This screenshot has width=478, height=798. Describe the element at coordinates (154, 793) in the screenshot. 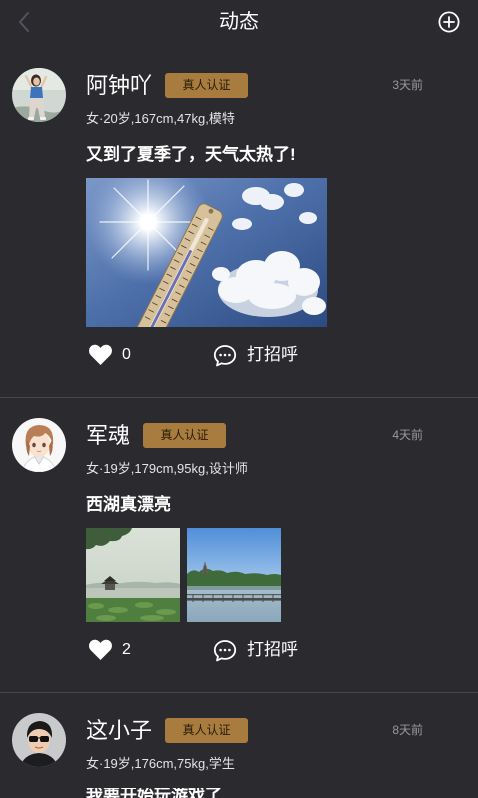

I see `post-text: 我要开始玩游戏了` at that location.